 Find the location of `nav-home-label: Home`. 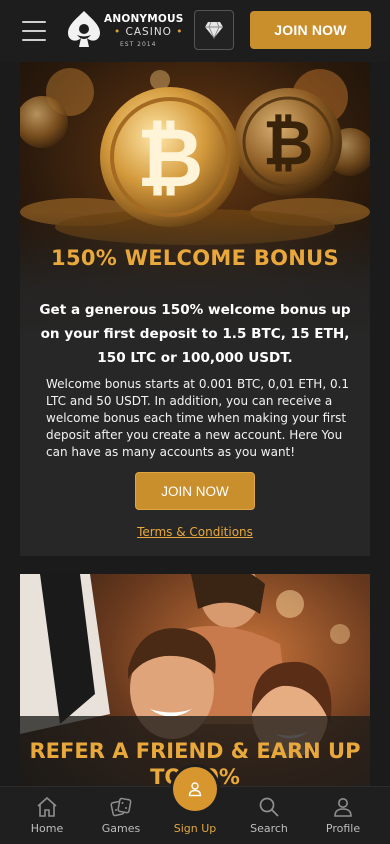

nav-home-label: Home is located at coordinates (47, 828).